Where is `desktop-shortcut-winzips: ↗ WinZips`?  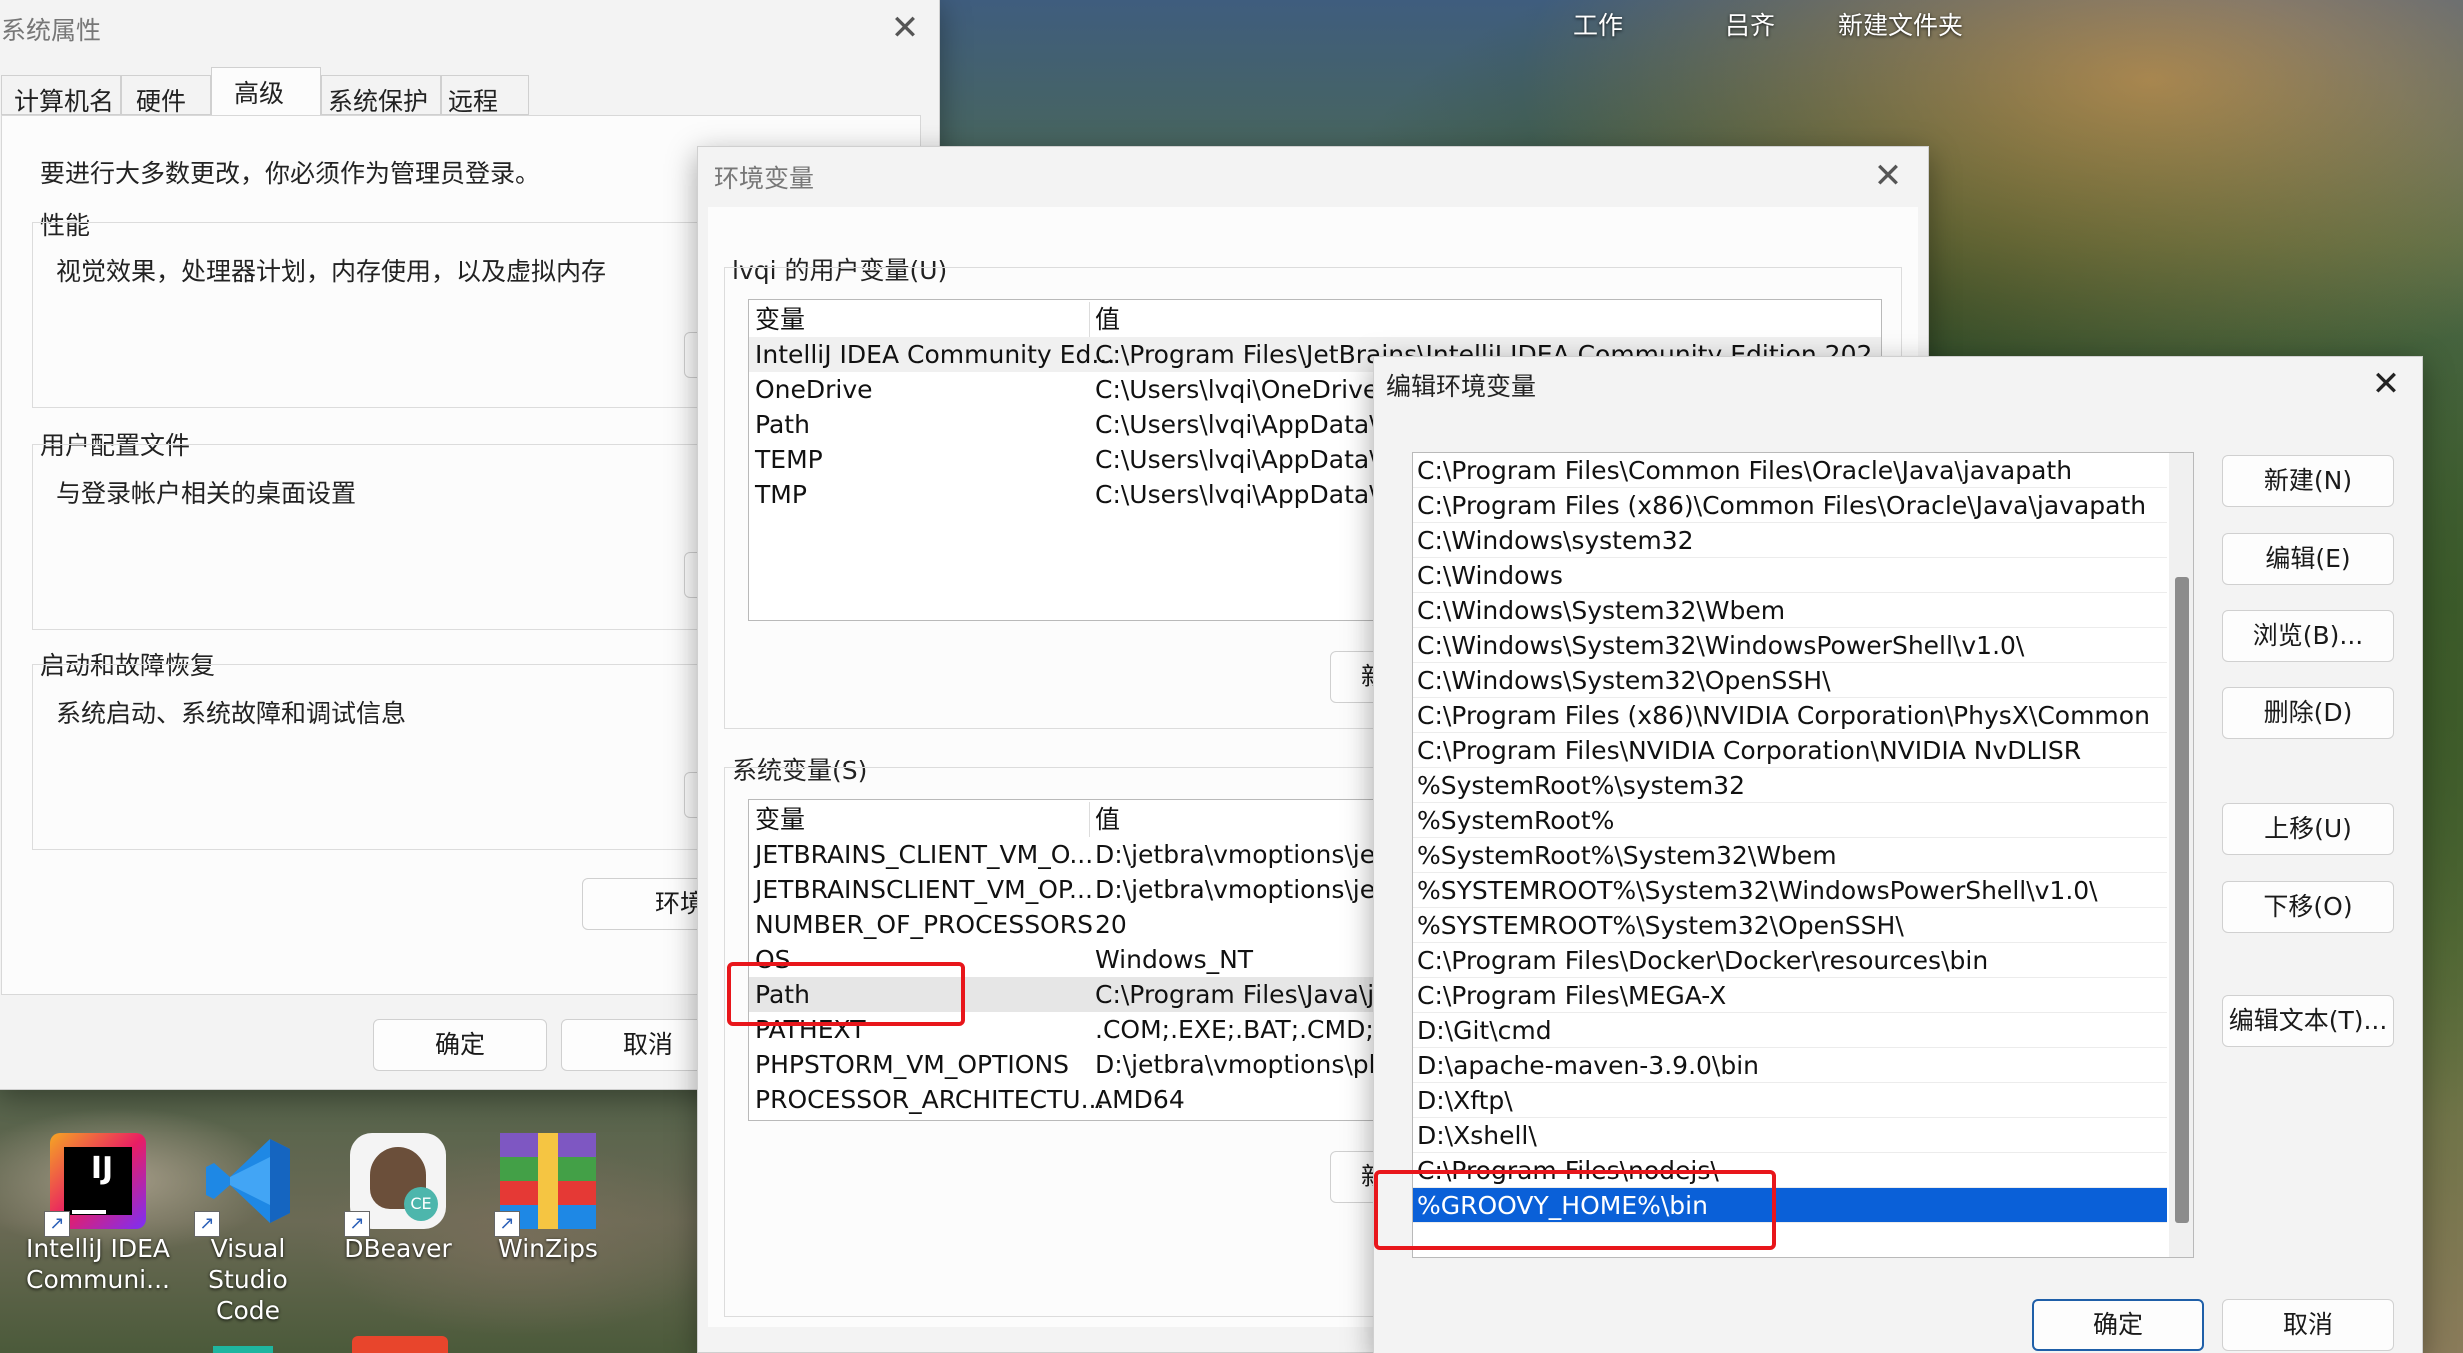
desktop-shortcut-winzips: ↗ WinZips is located at coordinates (548, 1198).